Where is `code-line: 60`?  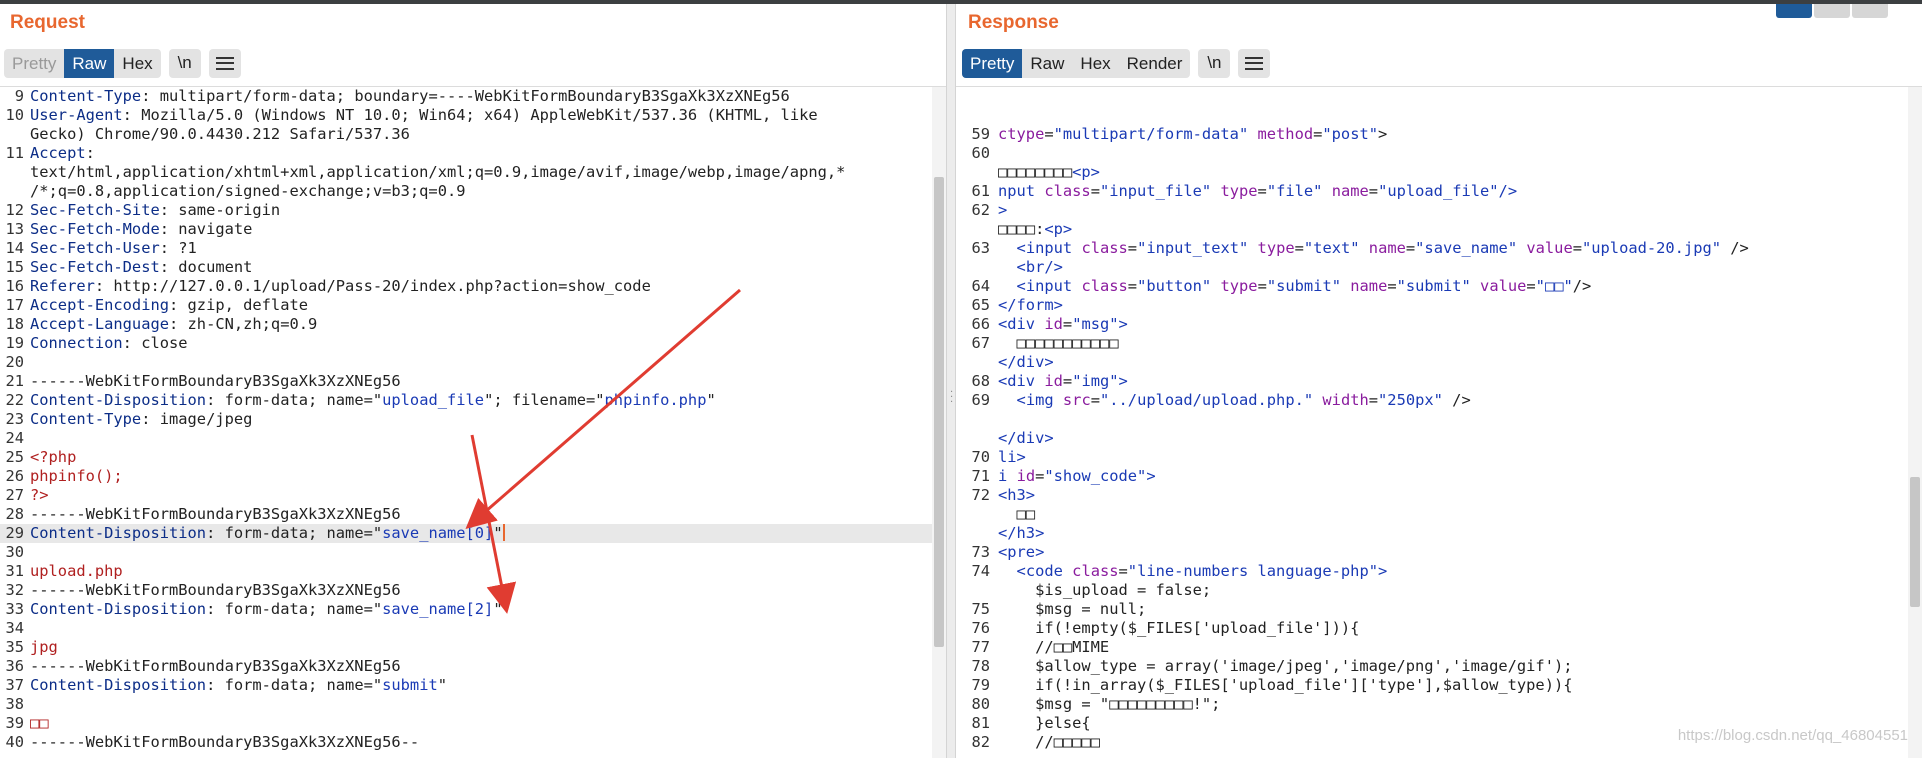
code-line: 60 is located at coordinates (1432, 153).